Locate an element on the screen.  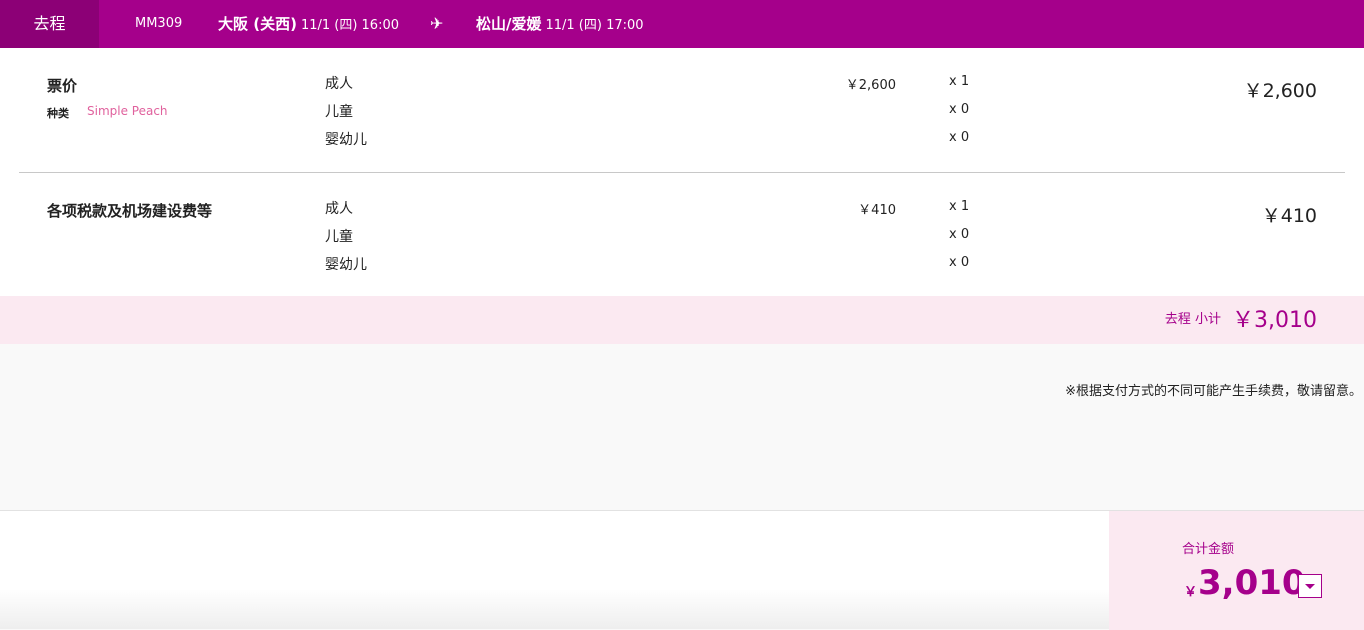
chevron-down-icon is located at coordinates (1310, 586).